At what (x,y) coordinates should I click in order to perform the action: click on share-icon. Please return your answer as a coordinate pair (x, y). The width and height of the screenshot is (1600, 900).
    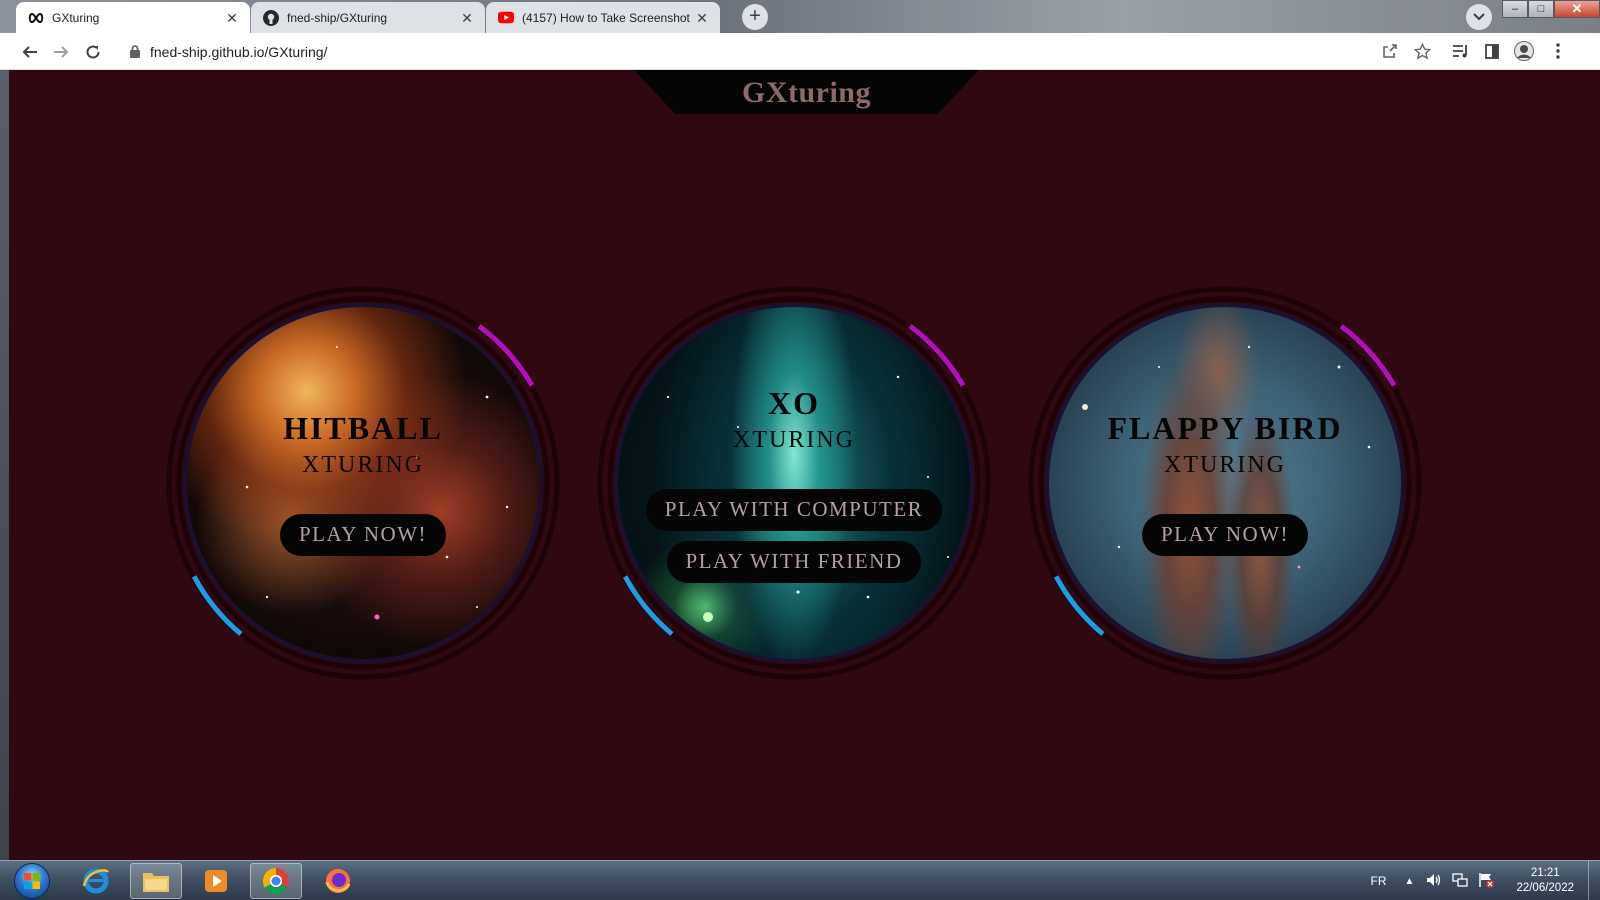
    Looking at the image, I should click on (1390, 51).